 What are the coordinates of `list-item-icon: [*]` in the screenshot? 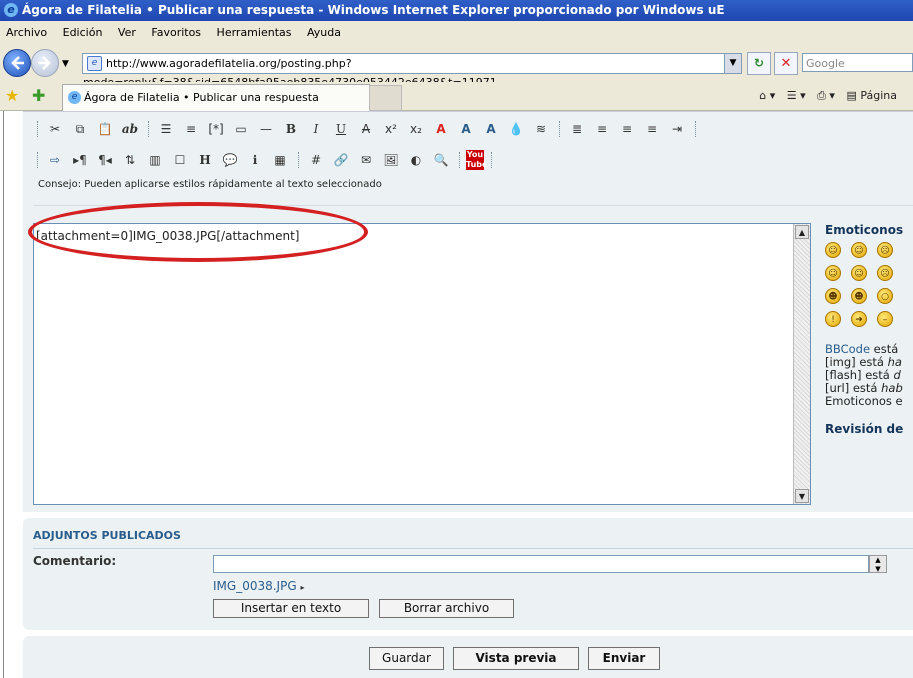 It's located at (216, 129).